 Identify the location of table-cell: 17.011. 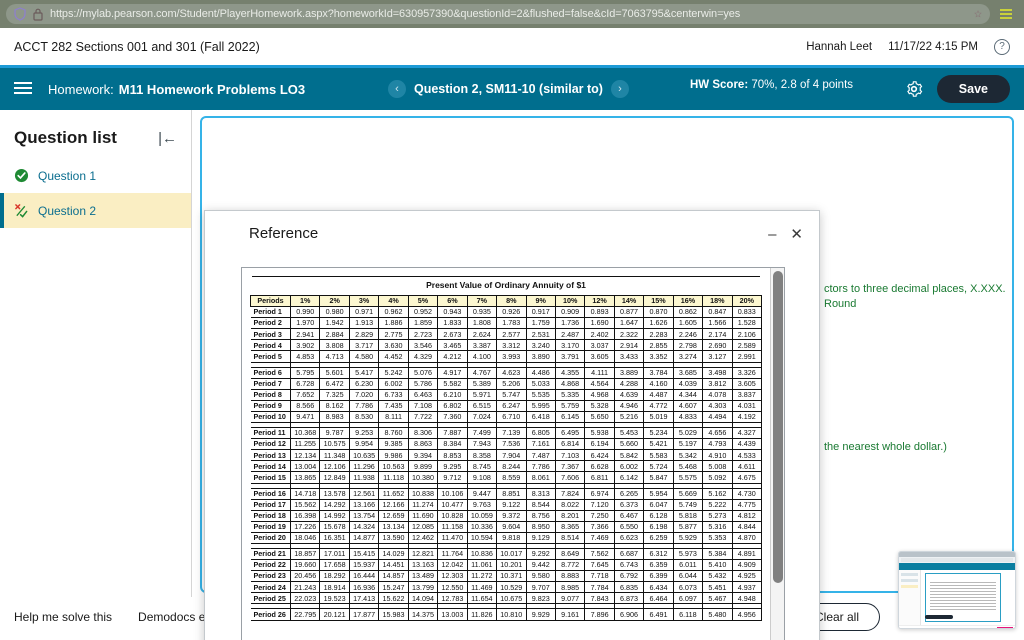
(334, 554).